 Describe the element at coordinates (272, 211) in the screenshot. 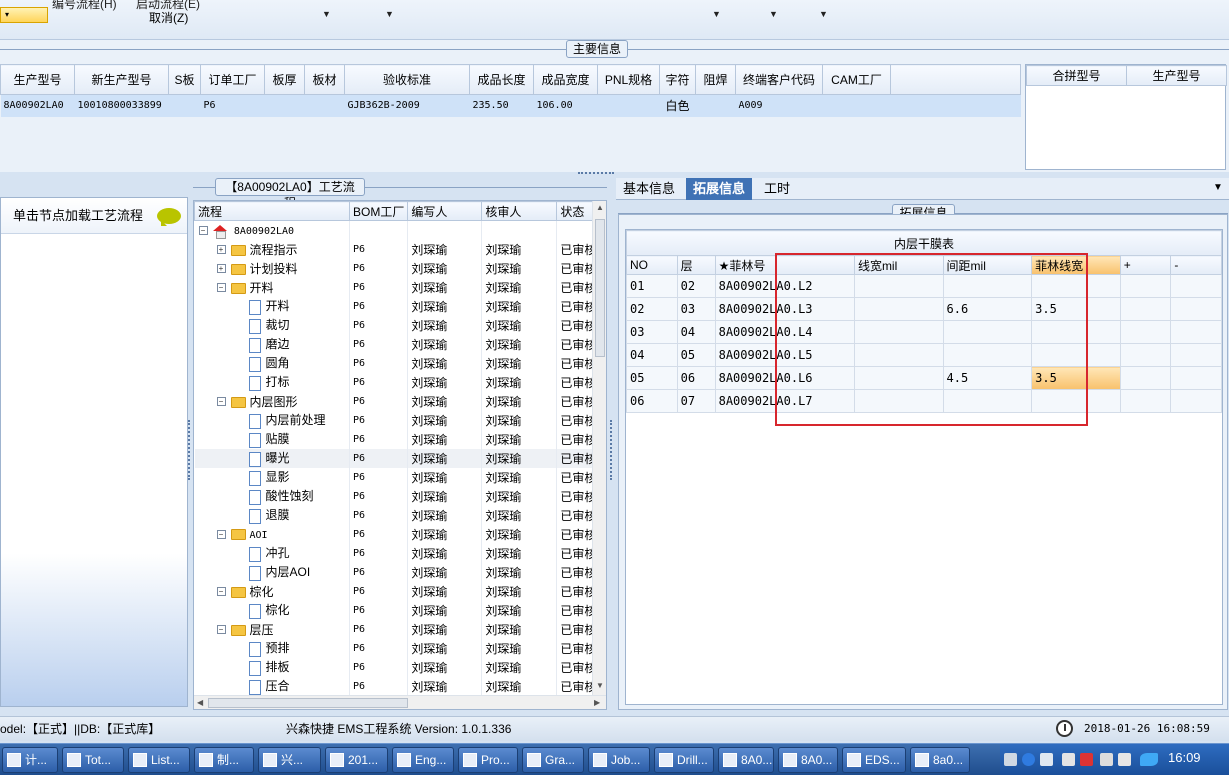

I see `col-header-process: 流程` at that location.